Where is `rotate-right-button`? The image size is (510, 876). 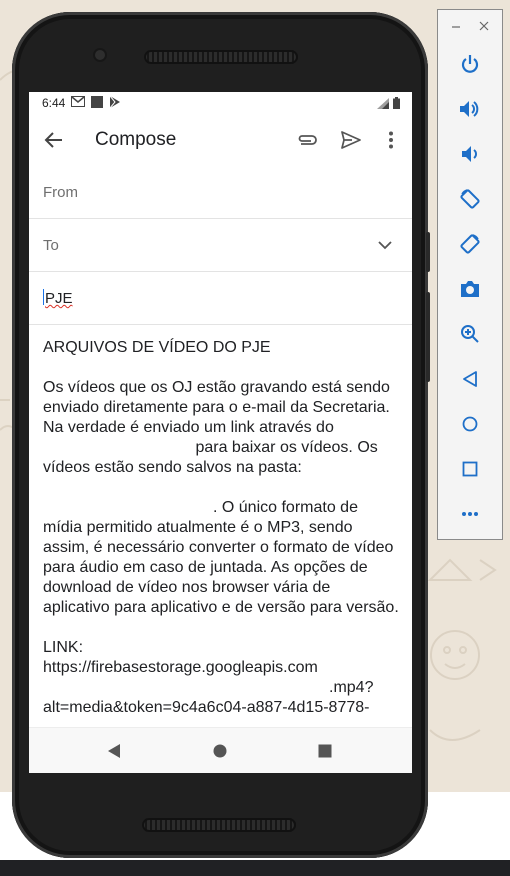 rotate-right-button is located at coordinates (470, 244).